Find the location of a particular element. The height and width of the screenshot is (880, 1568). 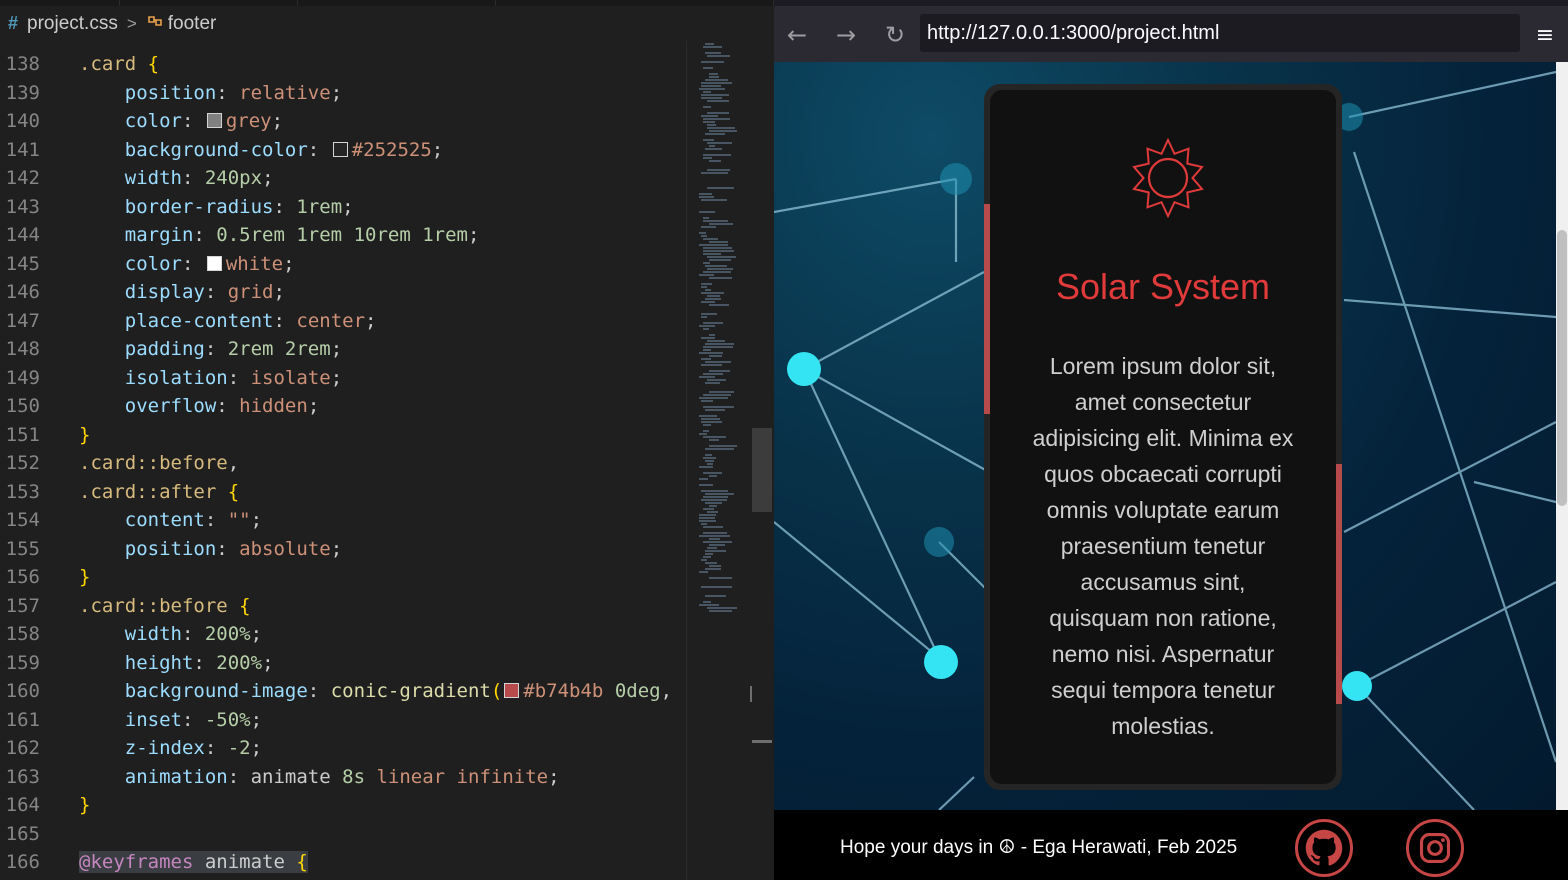

forward-icon: → is located at coordinates (846, 35).